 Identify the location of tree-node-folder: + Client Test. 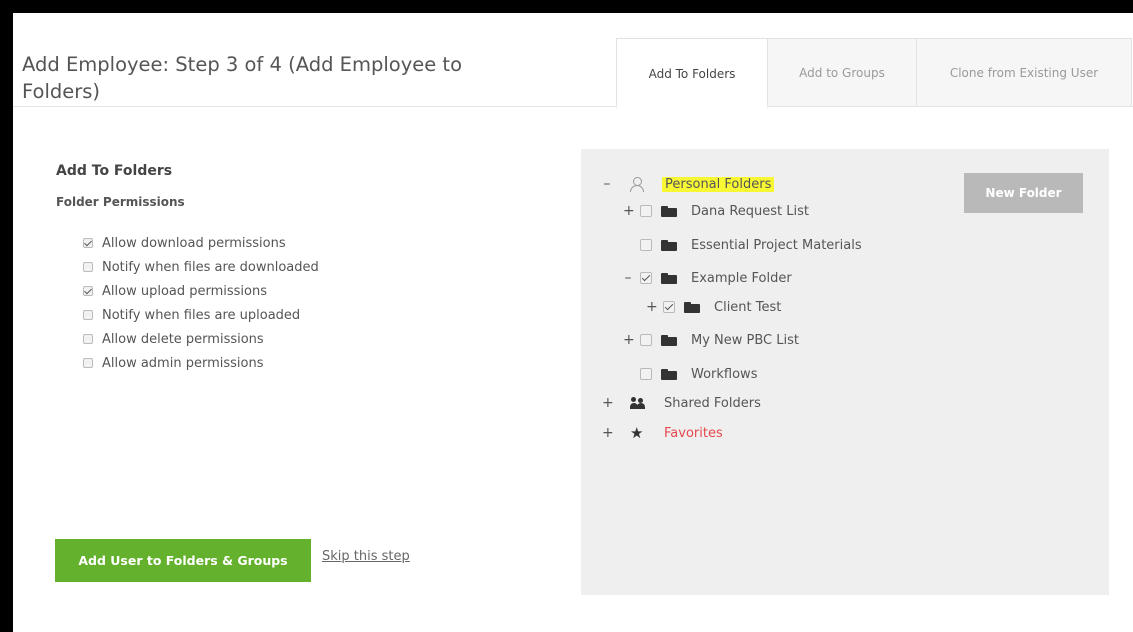
(713, 307).